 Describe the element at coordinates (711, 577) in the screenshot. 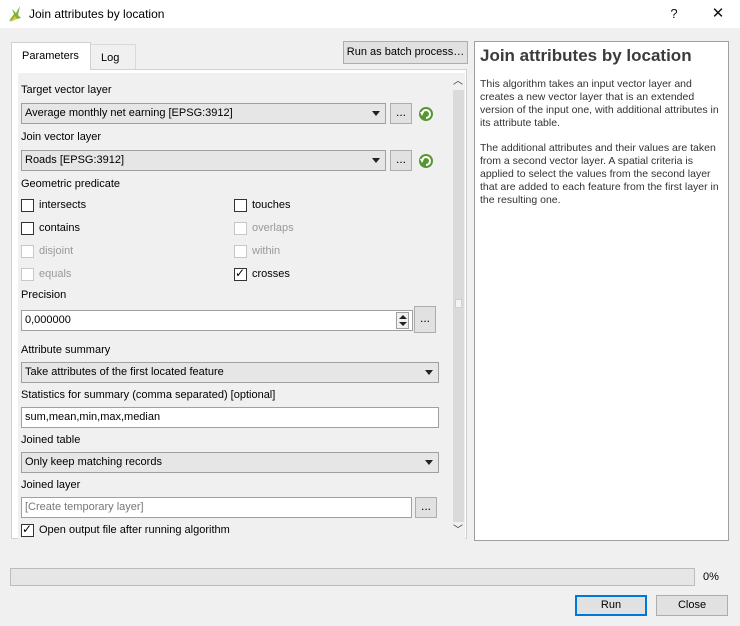

I see `progress-percent: 0%` at that location.